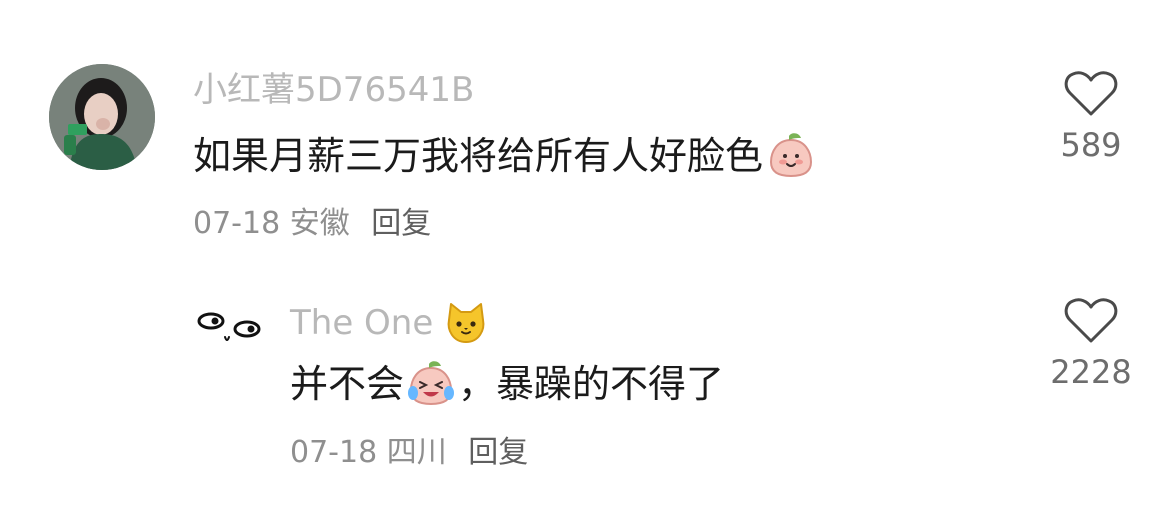  Describe the element at coordinates (1091, 372) in the screenshot. I see `like-count: 2228` at that location.